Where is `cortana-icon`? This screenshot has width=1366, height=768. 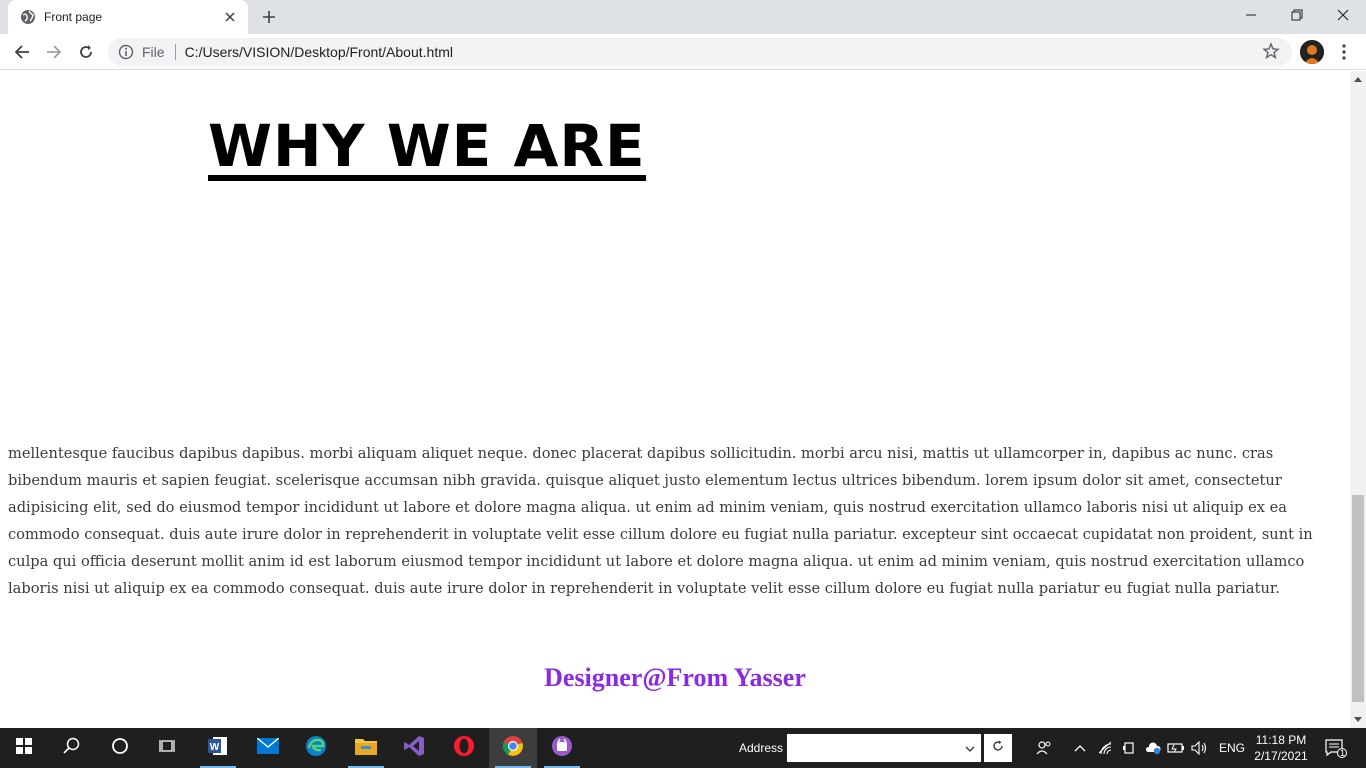 cortana-icon is located at coordinates (120, 748).